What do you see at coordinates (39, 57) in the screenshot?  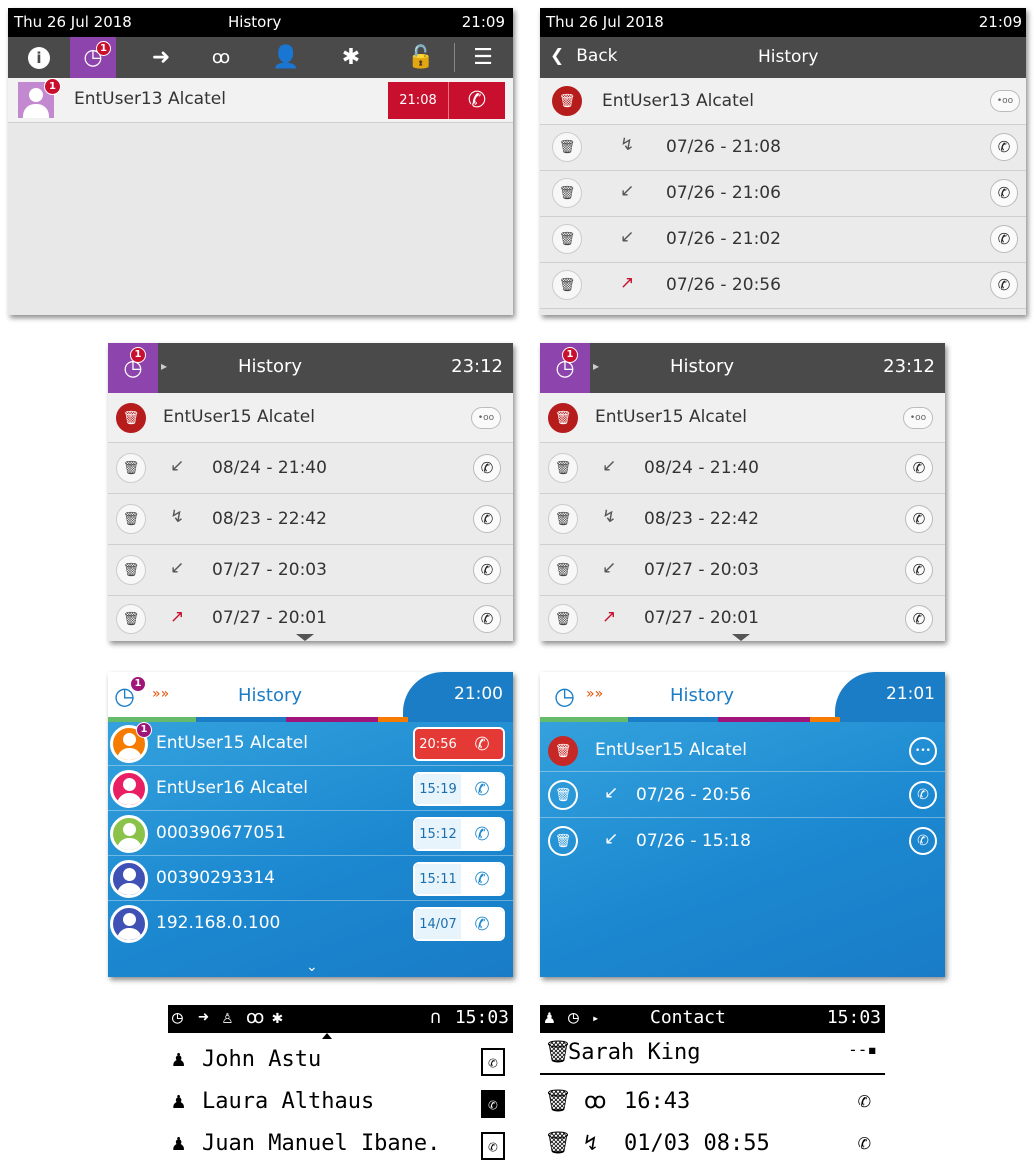 I see `info-tab: i` at bounding box center [39, 57].